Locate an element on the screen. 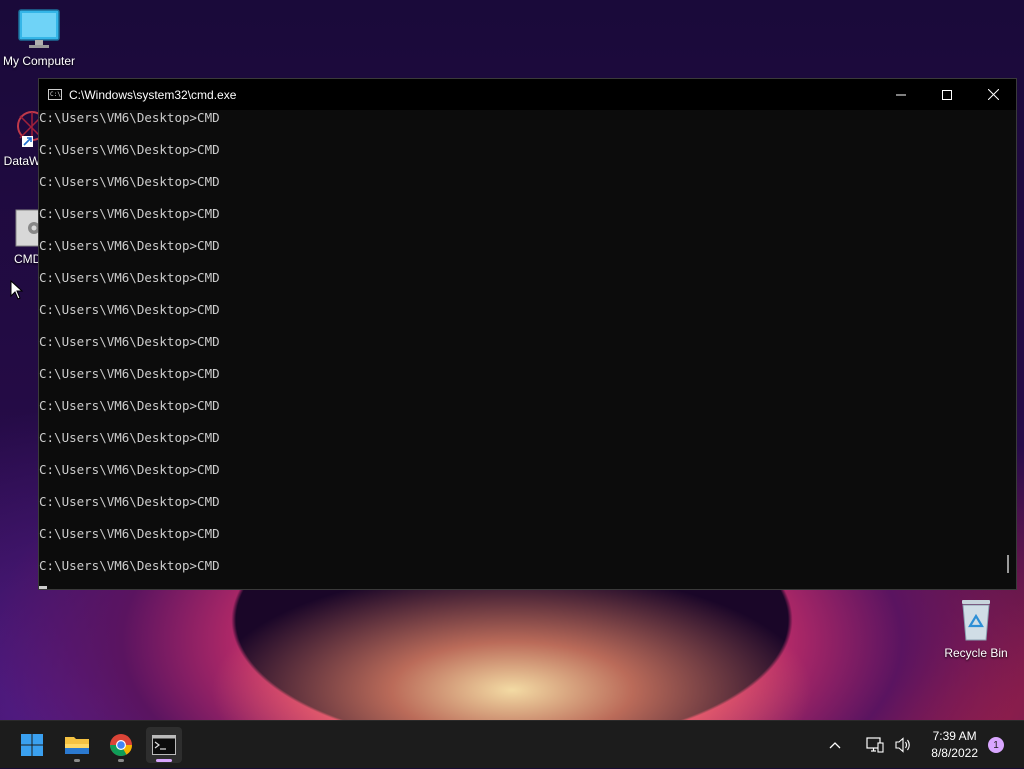  close-icon is located at coordinates (993, 94).